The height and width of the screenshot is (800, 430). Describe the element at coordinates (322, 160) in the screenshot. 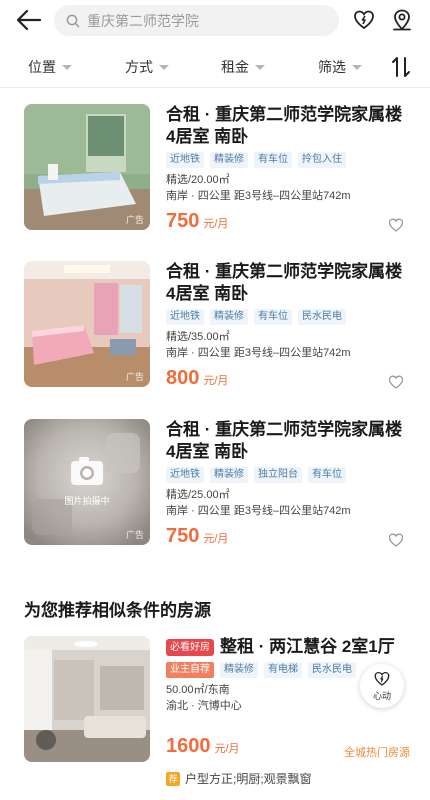

I see `feature-tag: 拎包入住` at that location.